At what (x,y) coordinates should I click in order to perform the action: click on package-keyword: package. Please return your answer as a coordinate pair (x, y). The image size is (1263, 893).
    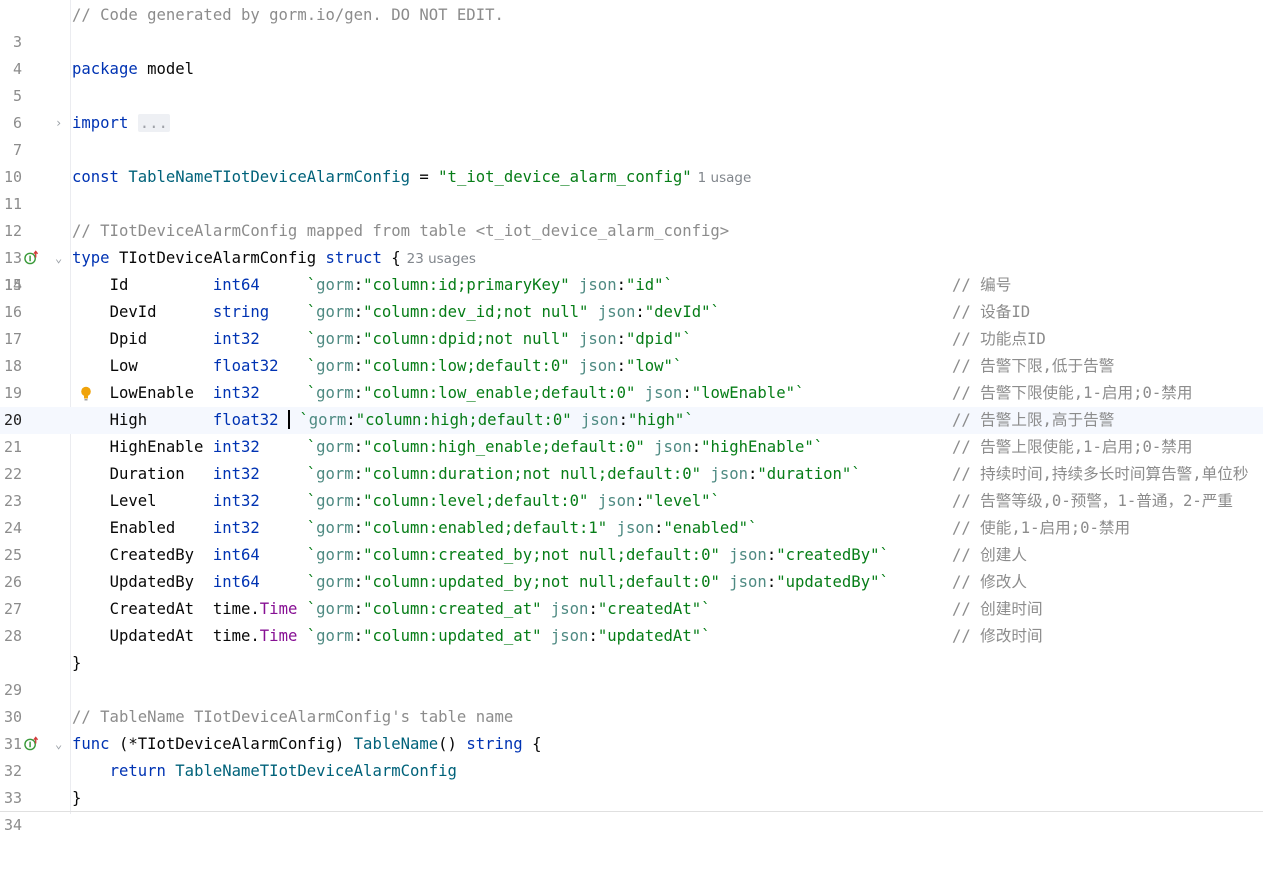
    Looking at the image, I should click on (105, 69).